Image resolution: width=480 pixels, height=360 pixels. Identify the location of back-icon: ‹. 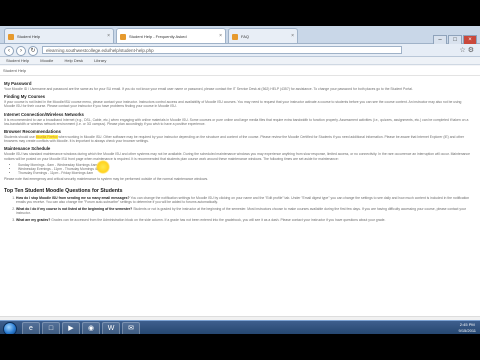
(9, 51).